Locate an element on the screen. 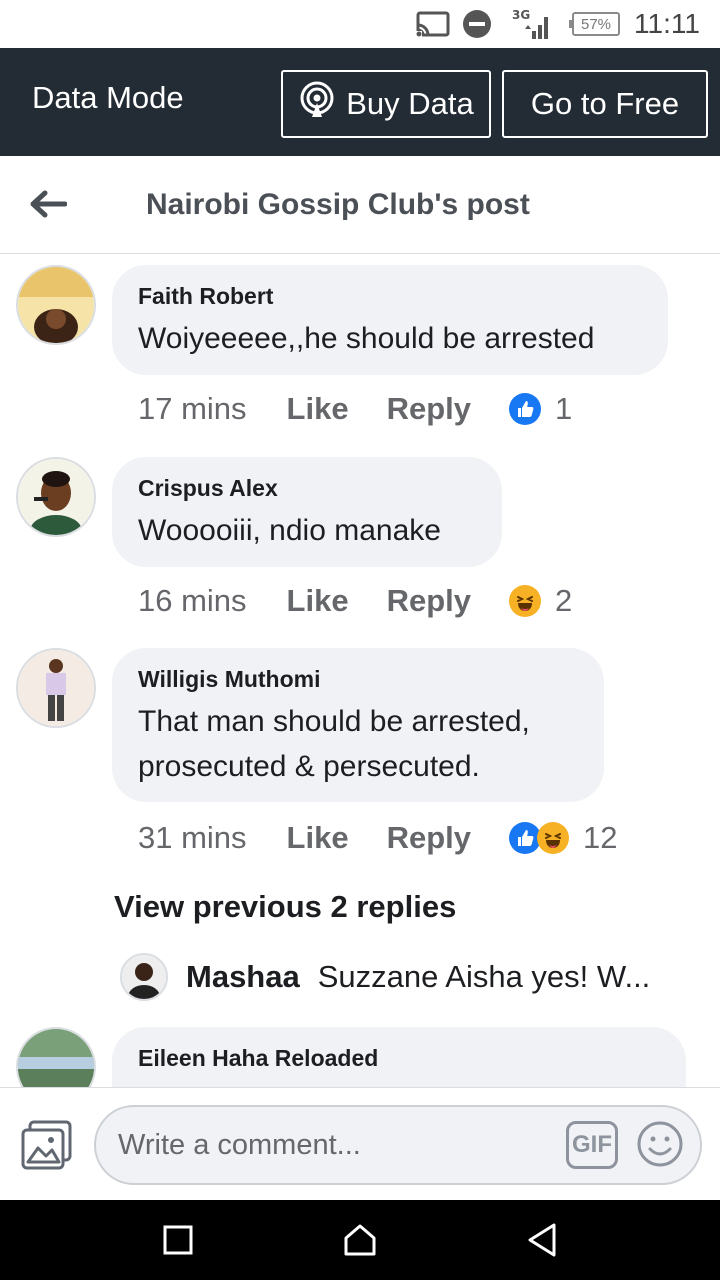 The width and height of the screenshot is (720, 1280). reaction-count: 2 is located at coordinates (564, 600).